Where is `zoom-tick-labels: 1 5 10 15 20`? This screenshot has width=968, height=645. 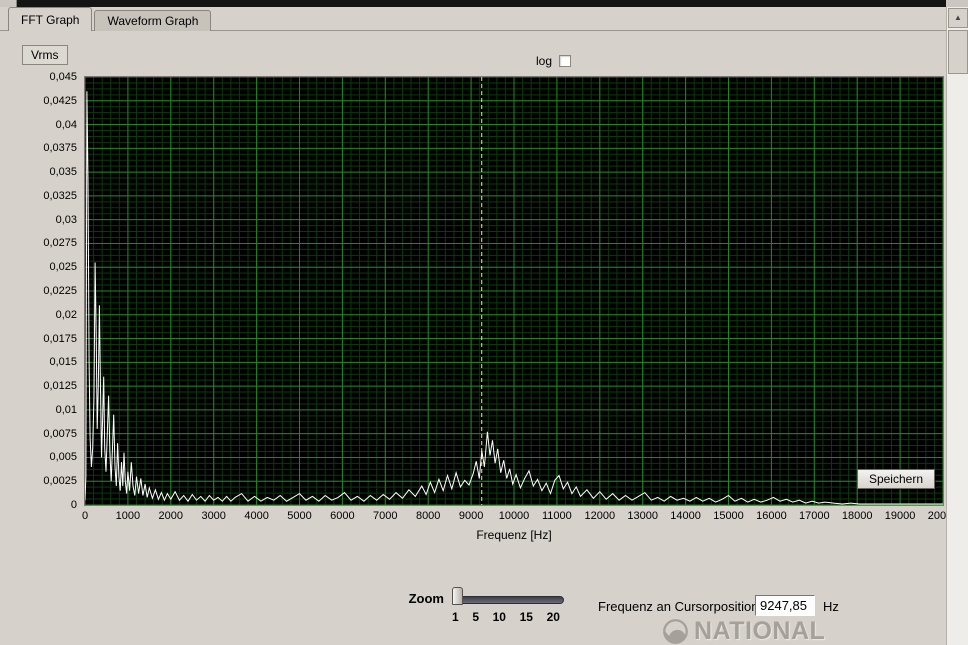 zoom-tick-labels: 1 5 10 15 20 is located at coordinates (506, 617).